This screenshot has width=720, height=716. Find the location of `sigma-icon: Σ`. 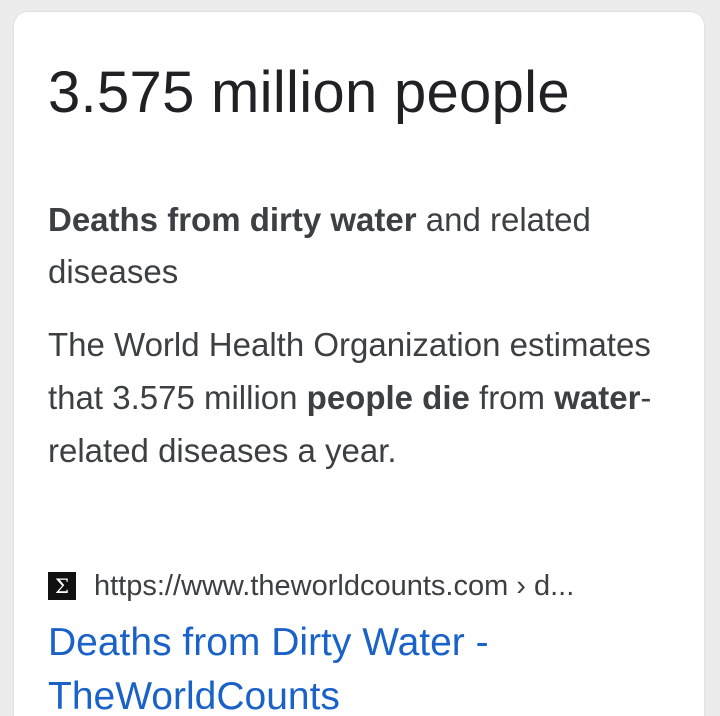

sigma-icon: Σ is located at coordinates (62, 586).